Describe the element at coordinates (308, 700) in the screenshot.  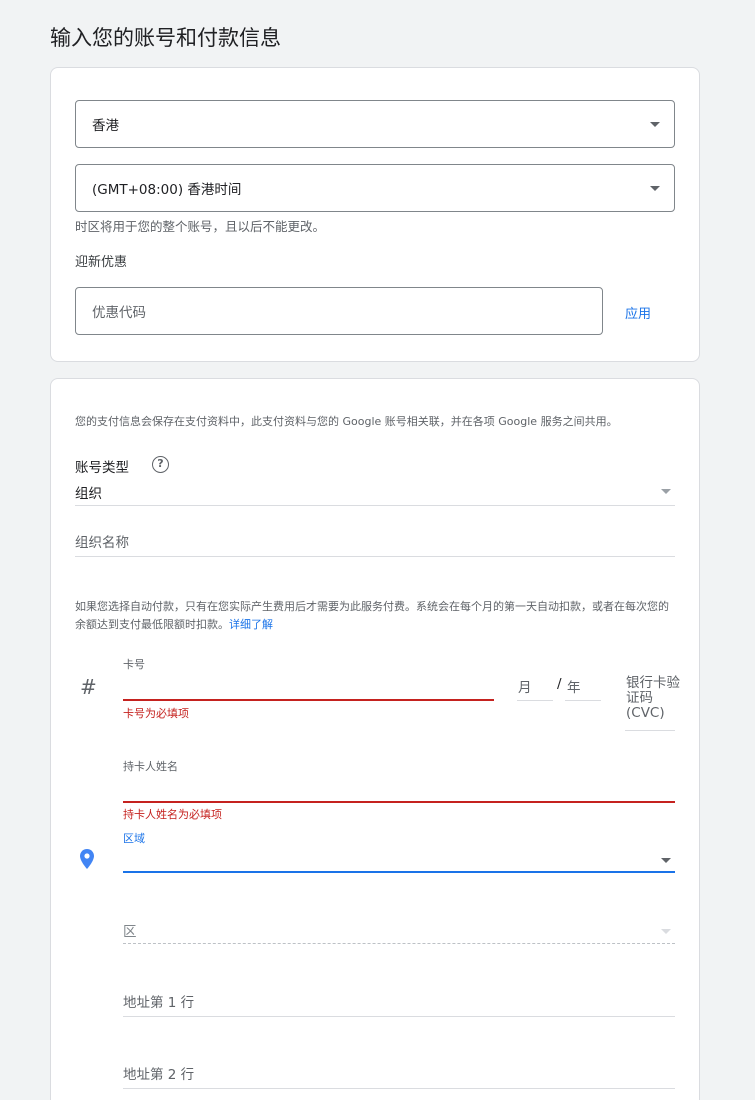
I see `card-number-underline` at that location.